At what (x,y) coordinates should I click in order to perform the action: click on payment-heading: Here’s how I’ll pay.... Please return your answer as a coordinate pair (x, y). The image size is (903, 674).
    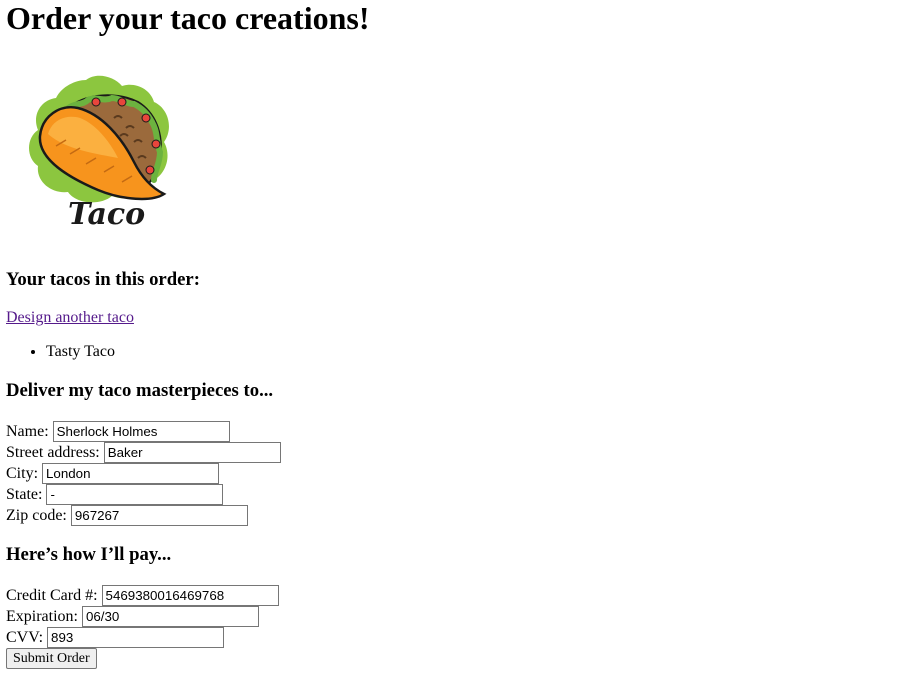
    Looking at the image, I should click on (89, 554).